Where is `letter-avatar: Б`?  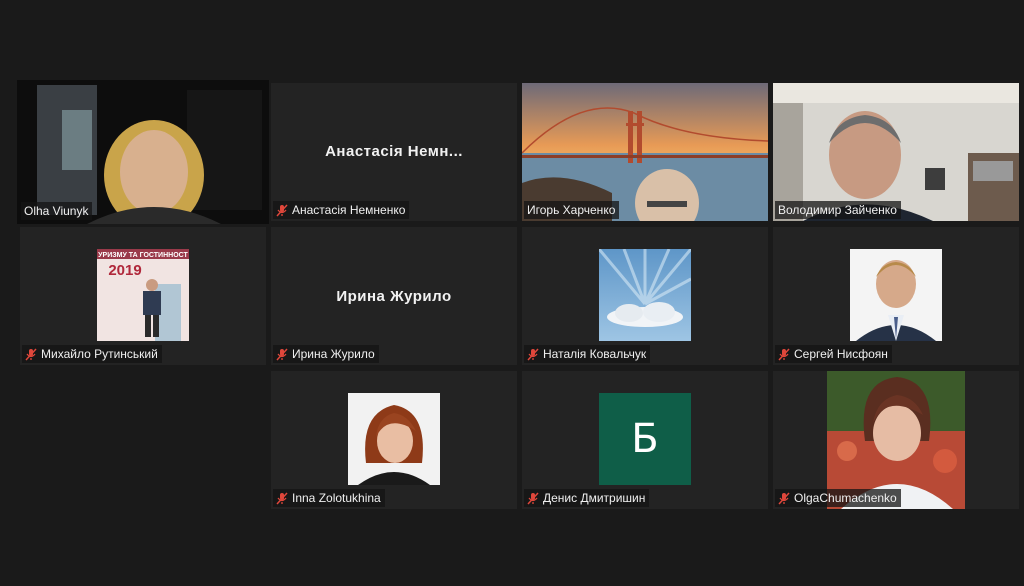
letter-avatar: Б is located at coordinates (645, 439).